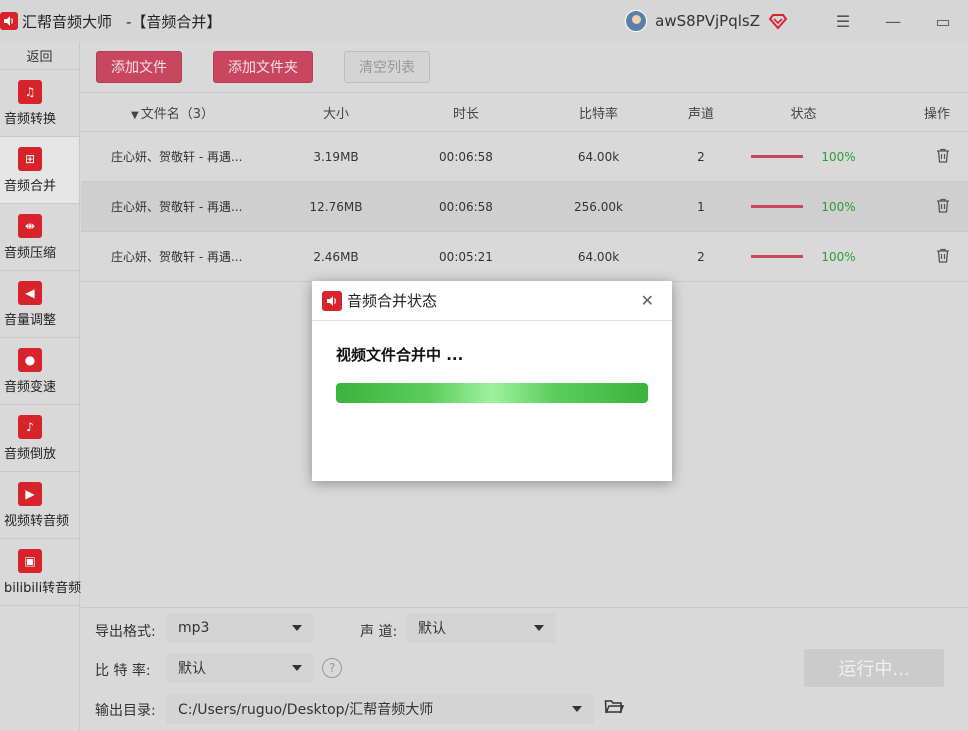  What do you see at coordinates (524, 67) in the screenshot?
I see `toolbar: 添加文件 添加文件夹 清空列表` at bounding box center [524, 67].